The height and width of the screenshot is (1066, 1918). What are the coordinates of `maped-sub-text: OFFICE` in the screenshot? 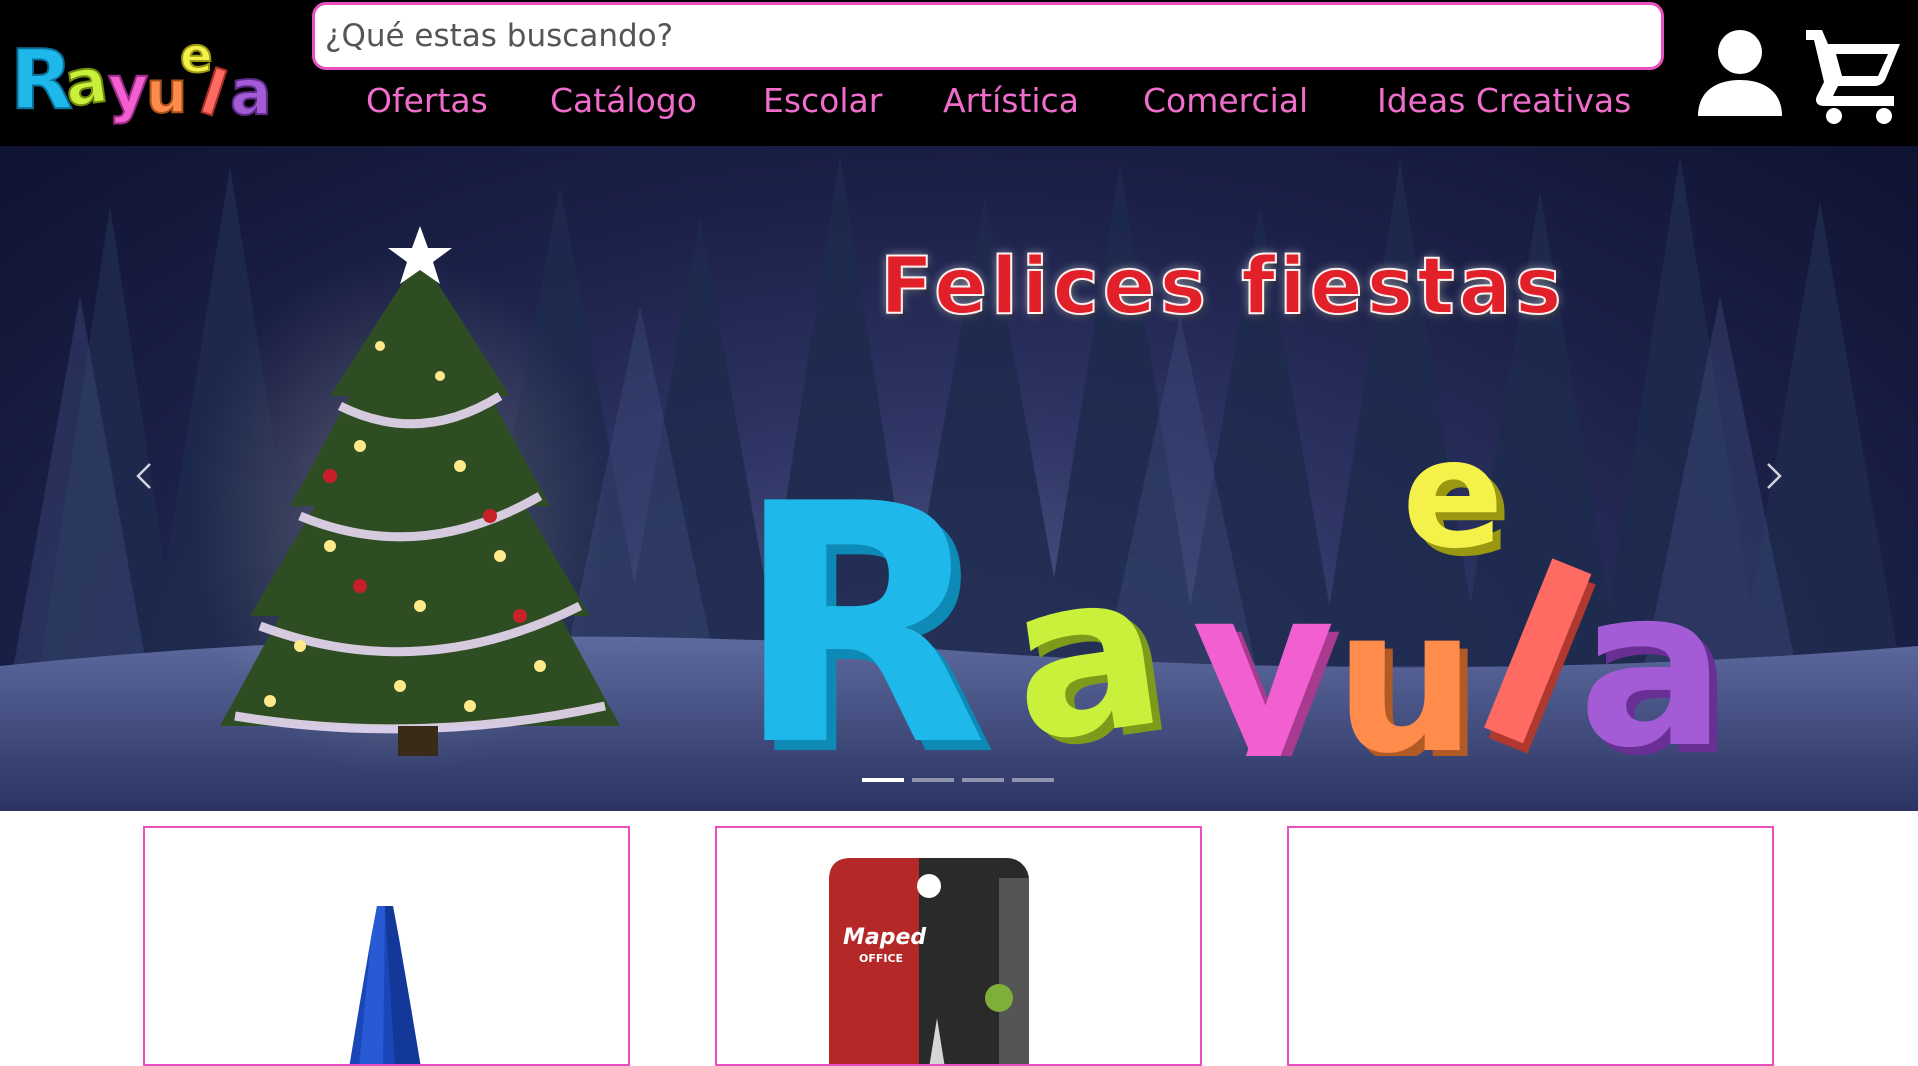 It's located at (881, 958).